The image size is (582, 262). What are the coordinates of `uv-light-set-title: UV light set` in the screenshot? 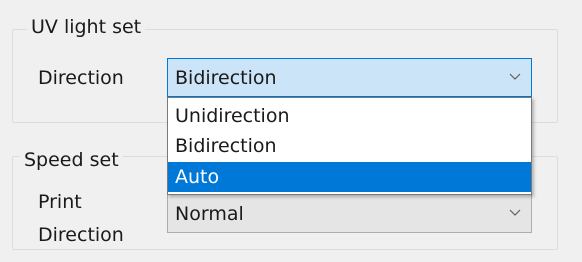 It's located at (86, 27).